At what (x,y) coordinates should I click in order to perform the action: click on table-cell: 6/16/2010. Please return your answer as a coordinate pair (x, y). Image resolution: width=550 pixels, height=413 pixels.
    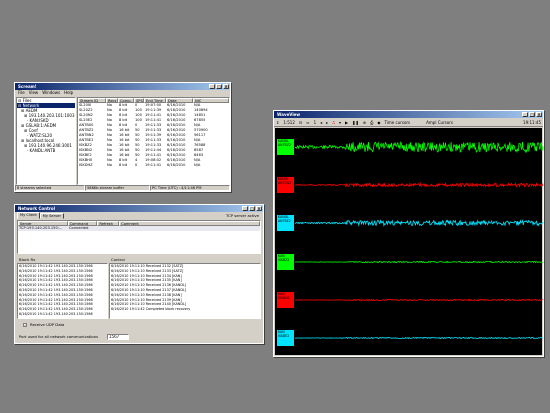
    Looking at the image, I should click on (176, 165).